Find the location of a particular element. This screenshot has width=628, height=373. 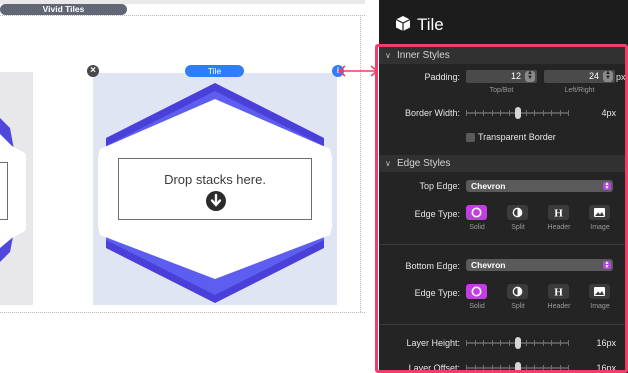

divider is located at coordinates (503, 244).